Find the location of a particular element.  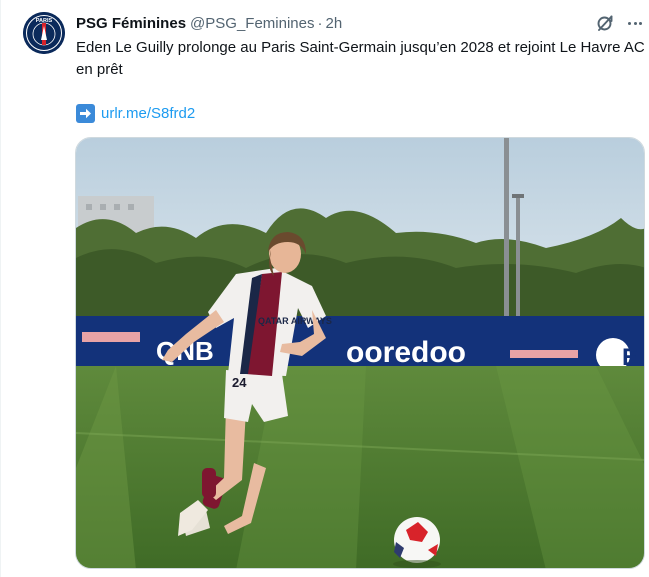

banner-sponsor-main: ooredoo is located at coordinates (406, 352).